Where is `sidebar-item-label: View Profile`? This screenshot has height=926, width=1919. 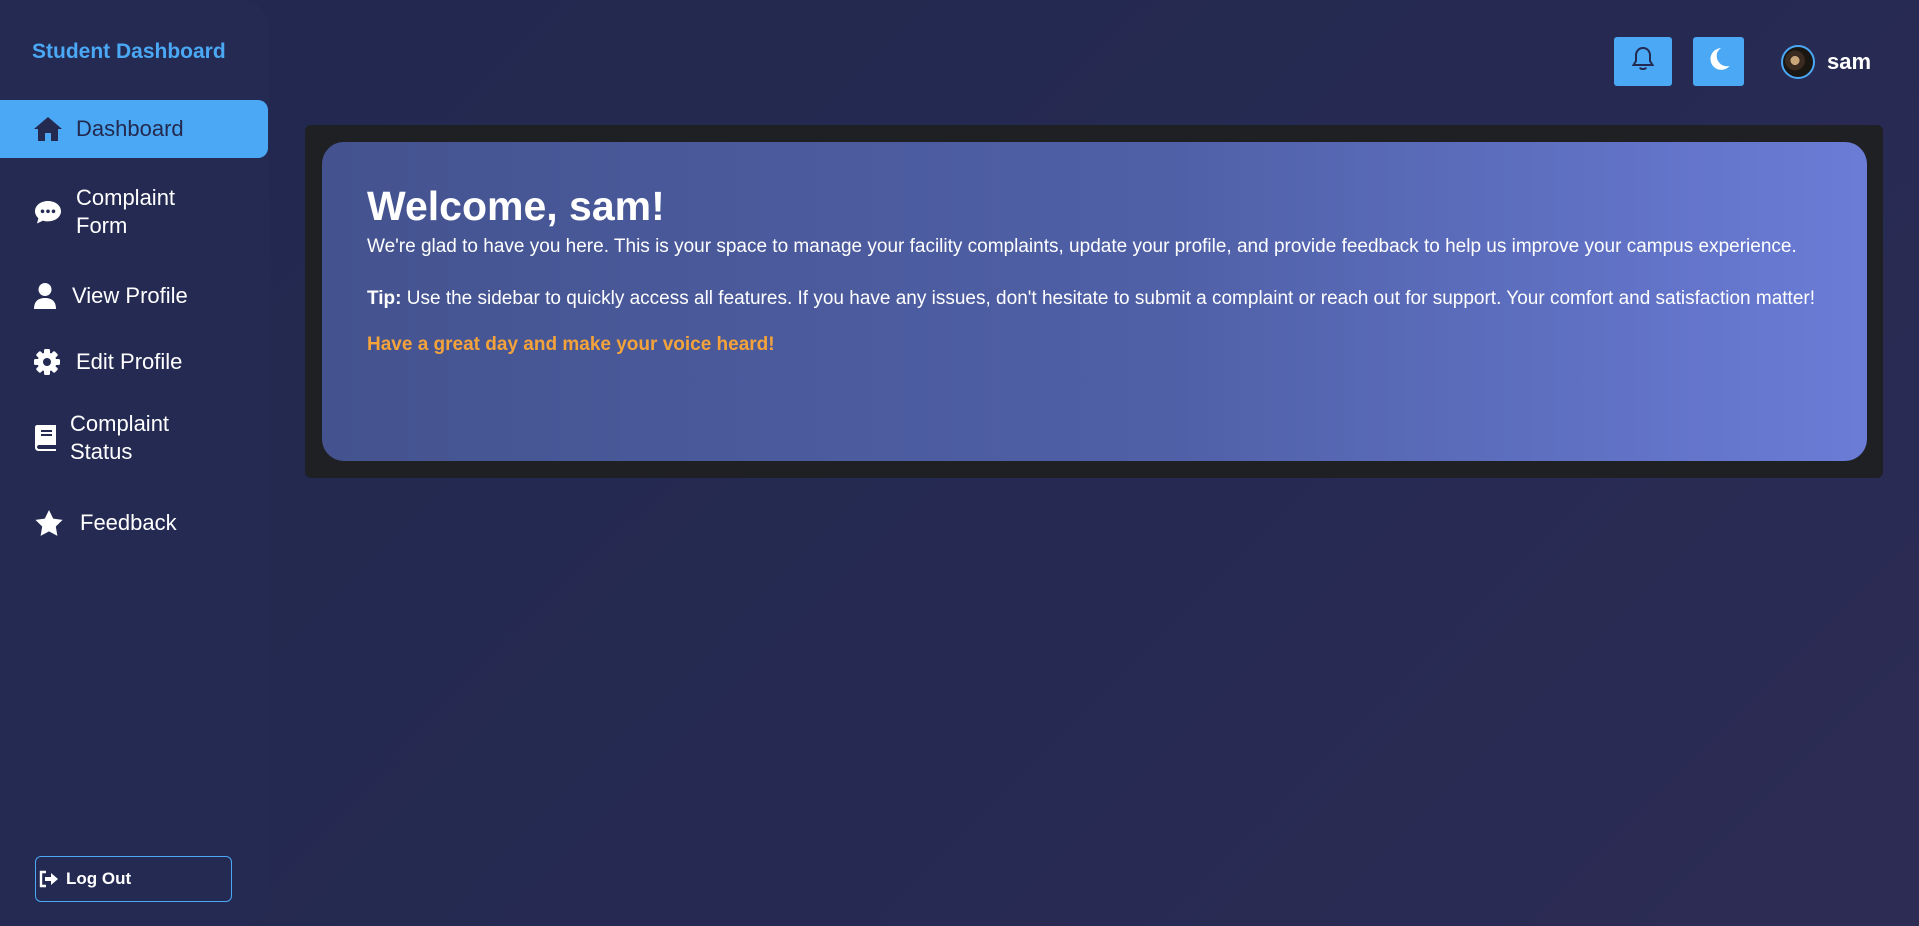
sidebar-item-label: View Profile is located at coordinates (130, 295).